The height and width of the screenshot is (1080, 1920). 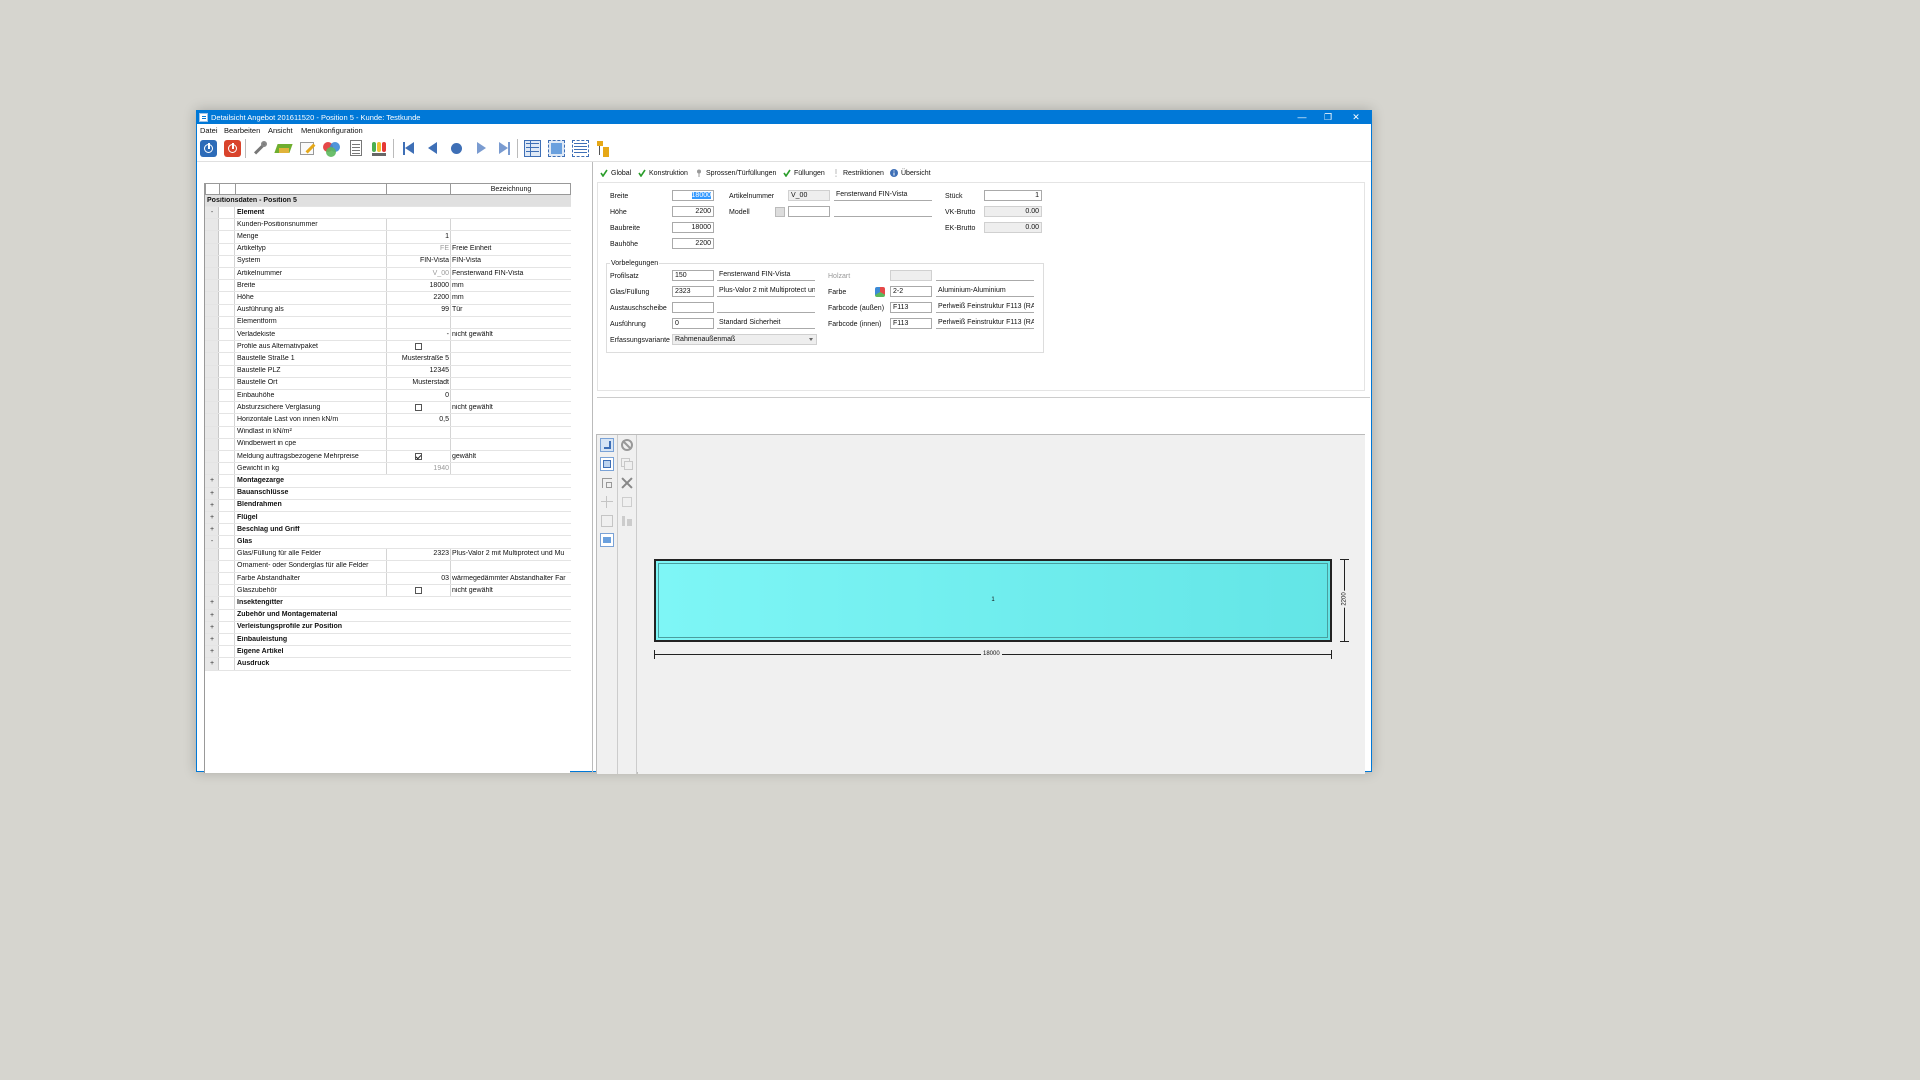 I want to click on glas-input: 2323, so click(x=693, y=291).